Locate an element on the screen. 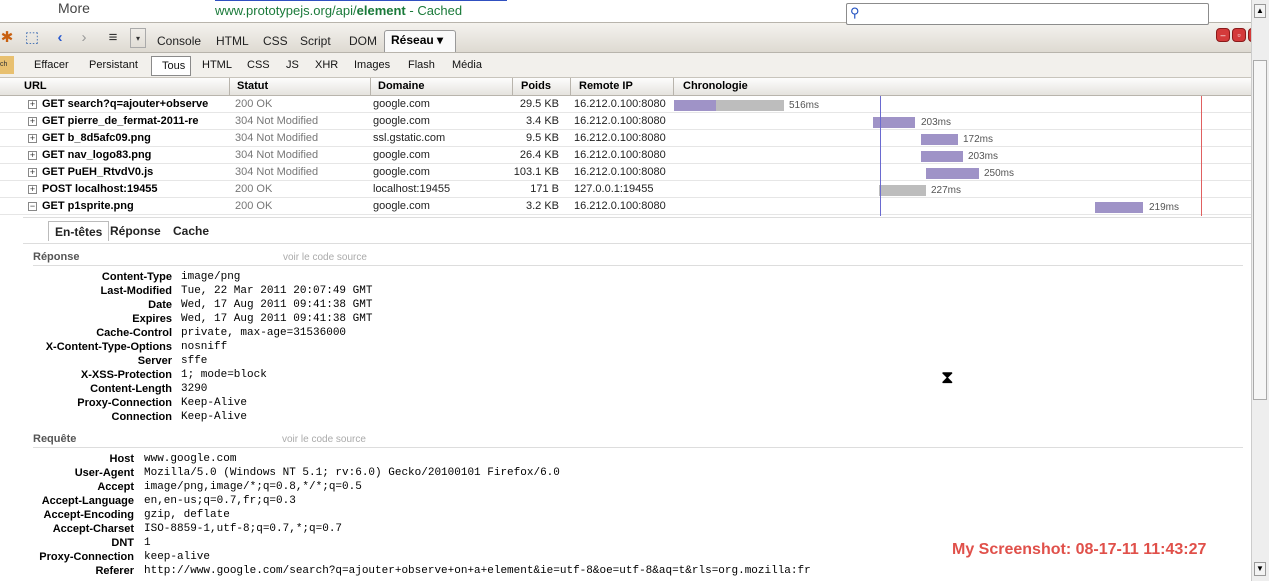  request-size: 29.5 KB is located at coordinates (539, 104).